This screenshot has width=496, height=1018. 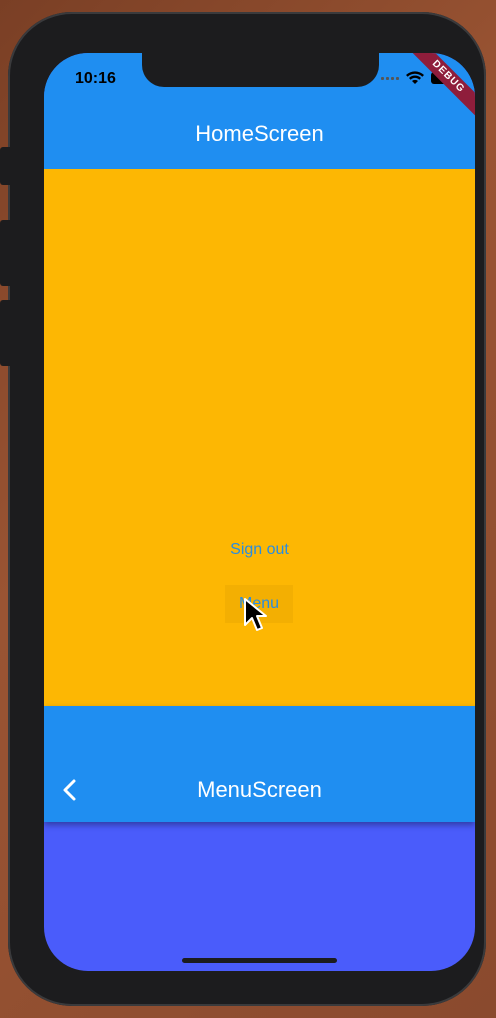 I want to click on mute-switch, so click(x=5, y=166).